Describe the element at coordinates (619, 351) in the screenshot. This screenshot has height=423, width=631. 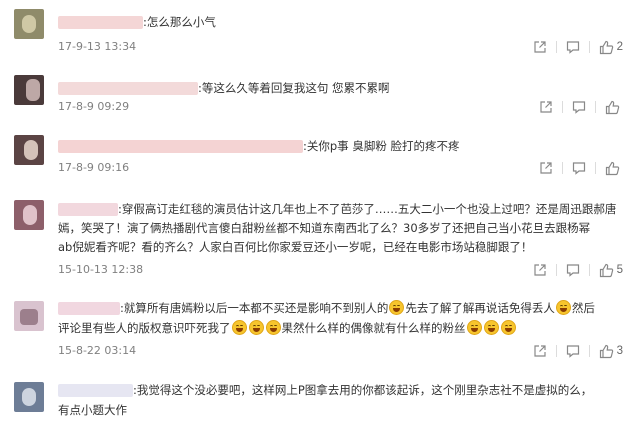
I see `like-count: 3` at that location.